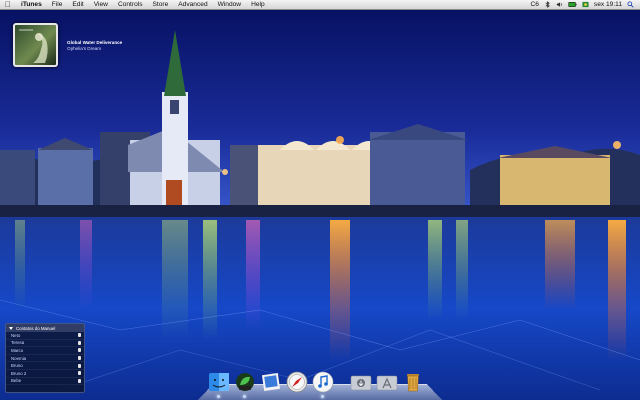  I want to click on contact-row: Bebe, so click(45, 382).